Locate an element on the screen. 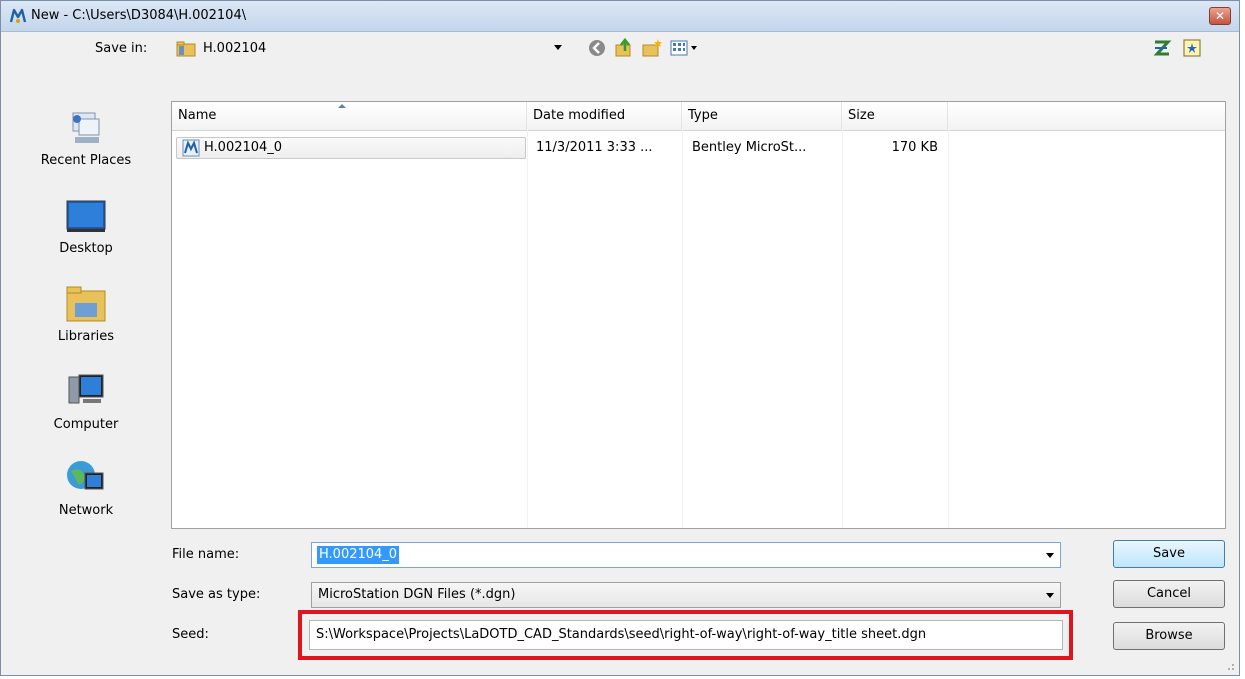 The width and height of the screenshot is (1245, 679). browse-button: Browse is located at coordinates (1169, 636).